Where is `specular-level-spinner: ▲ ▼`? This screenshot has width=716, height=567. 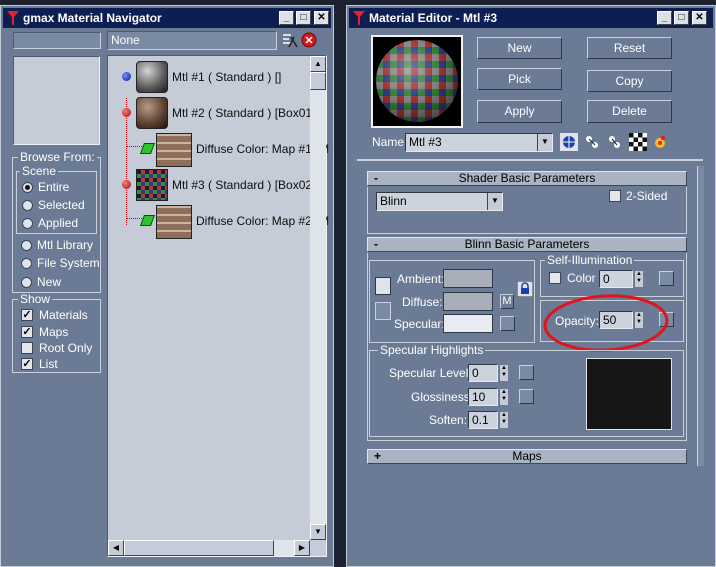 specular-level-spinner: ▲ ▼ is located at coordinates (504, 373).